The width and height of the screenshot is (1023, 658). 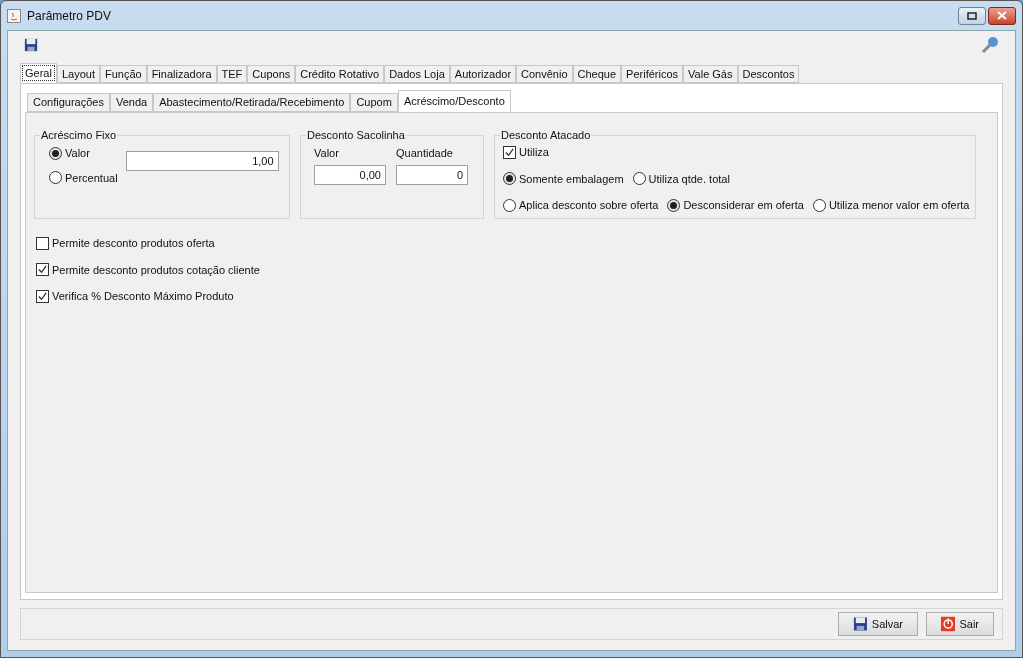 What do you see at coordinates (710, 74) in the screenshot?
I see `tab: Vale Gás` at bounding box center [710, 74].